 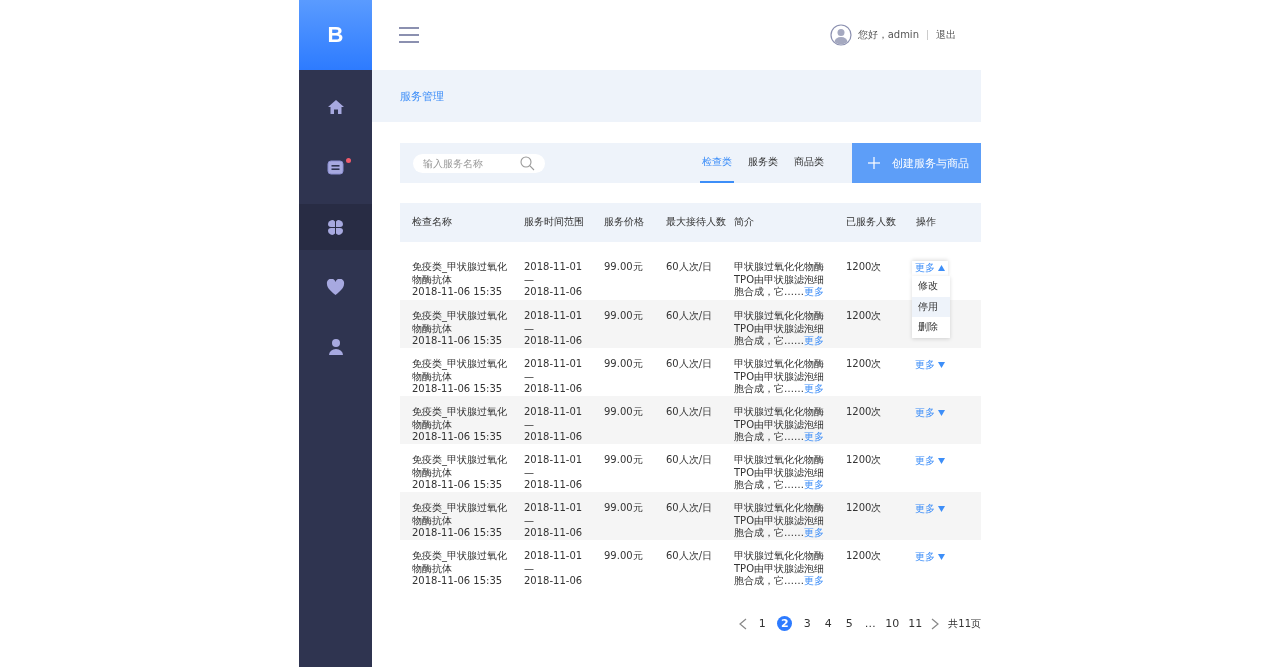 I want to click on page-button: 2, so click(x=785, y=623).